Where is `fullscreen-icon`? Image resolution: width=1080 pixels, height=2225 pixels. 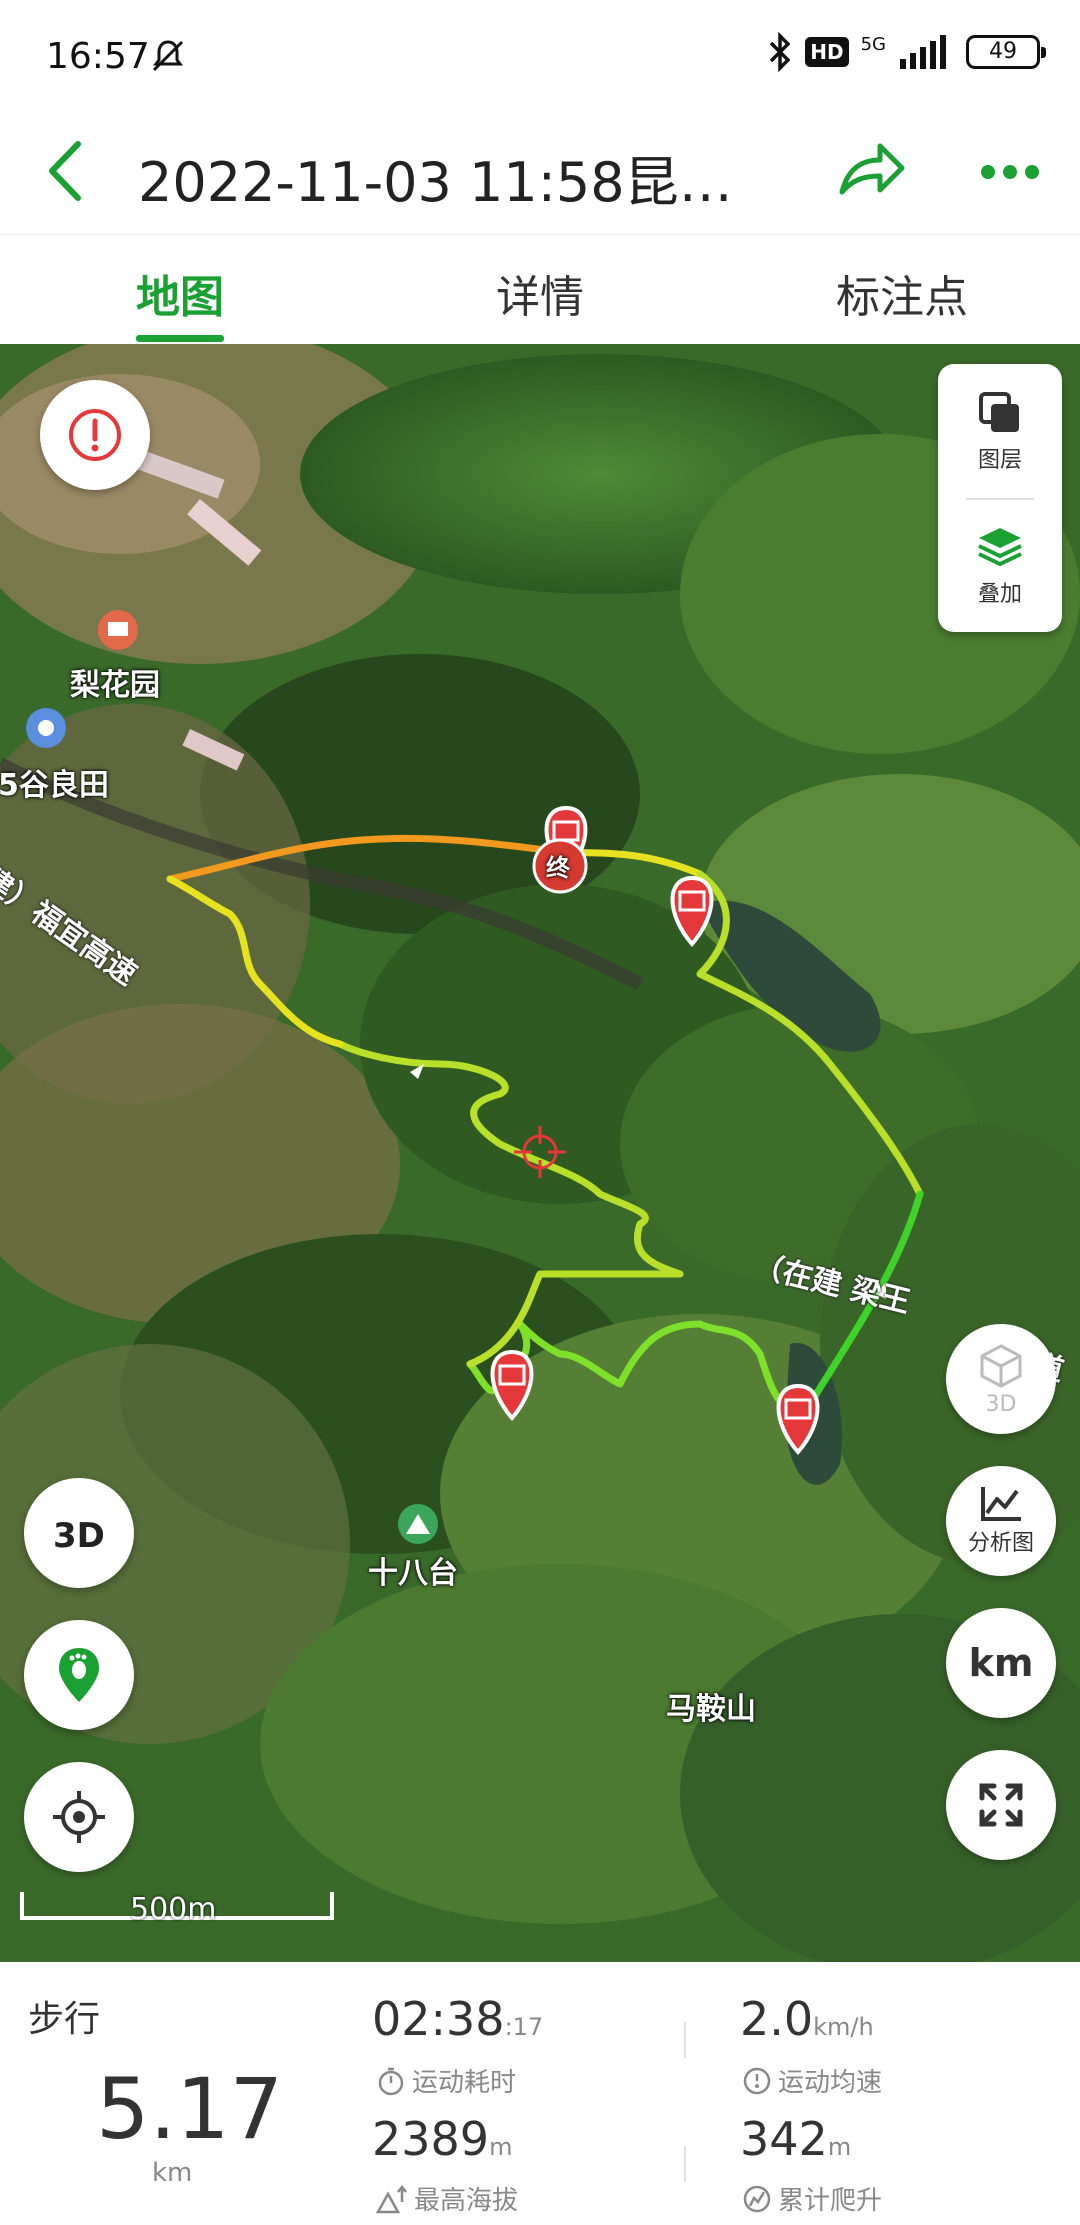
fullscreen-icon is located at coordinates (1001, 1805).